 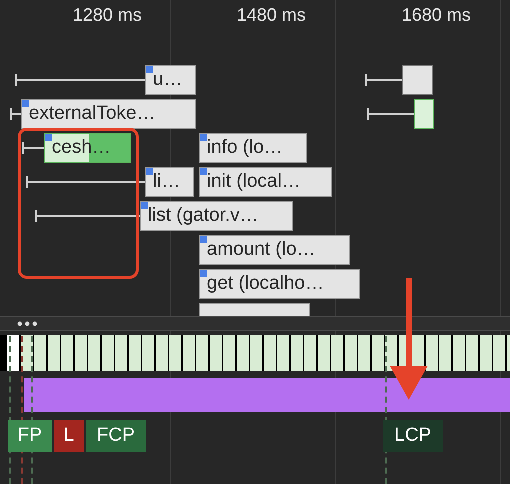 What do you see at coordinates (107, 15) in the screenshot?
I see `time-tick-label: 1280 ms` at bounding box center [107, 15].